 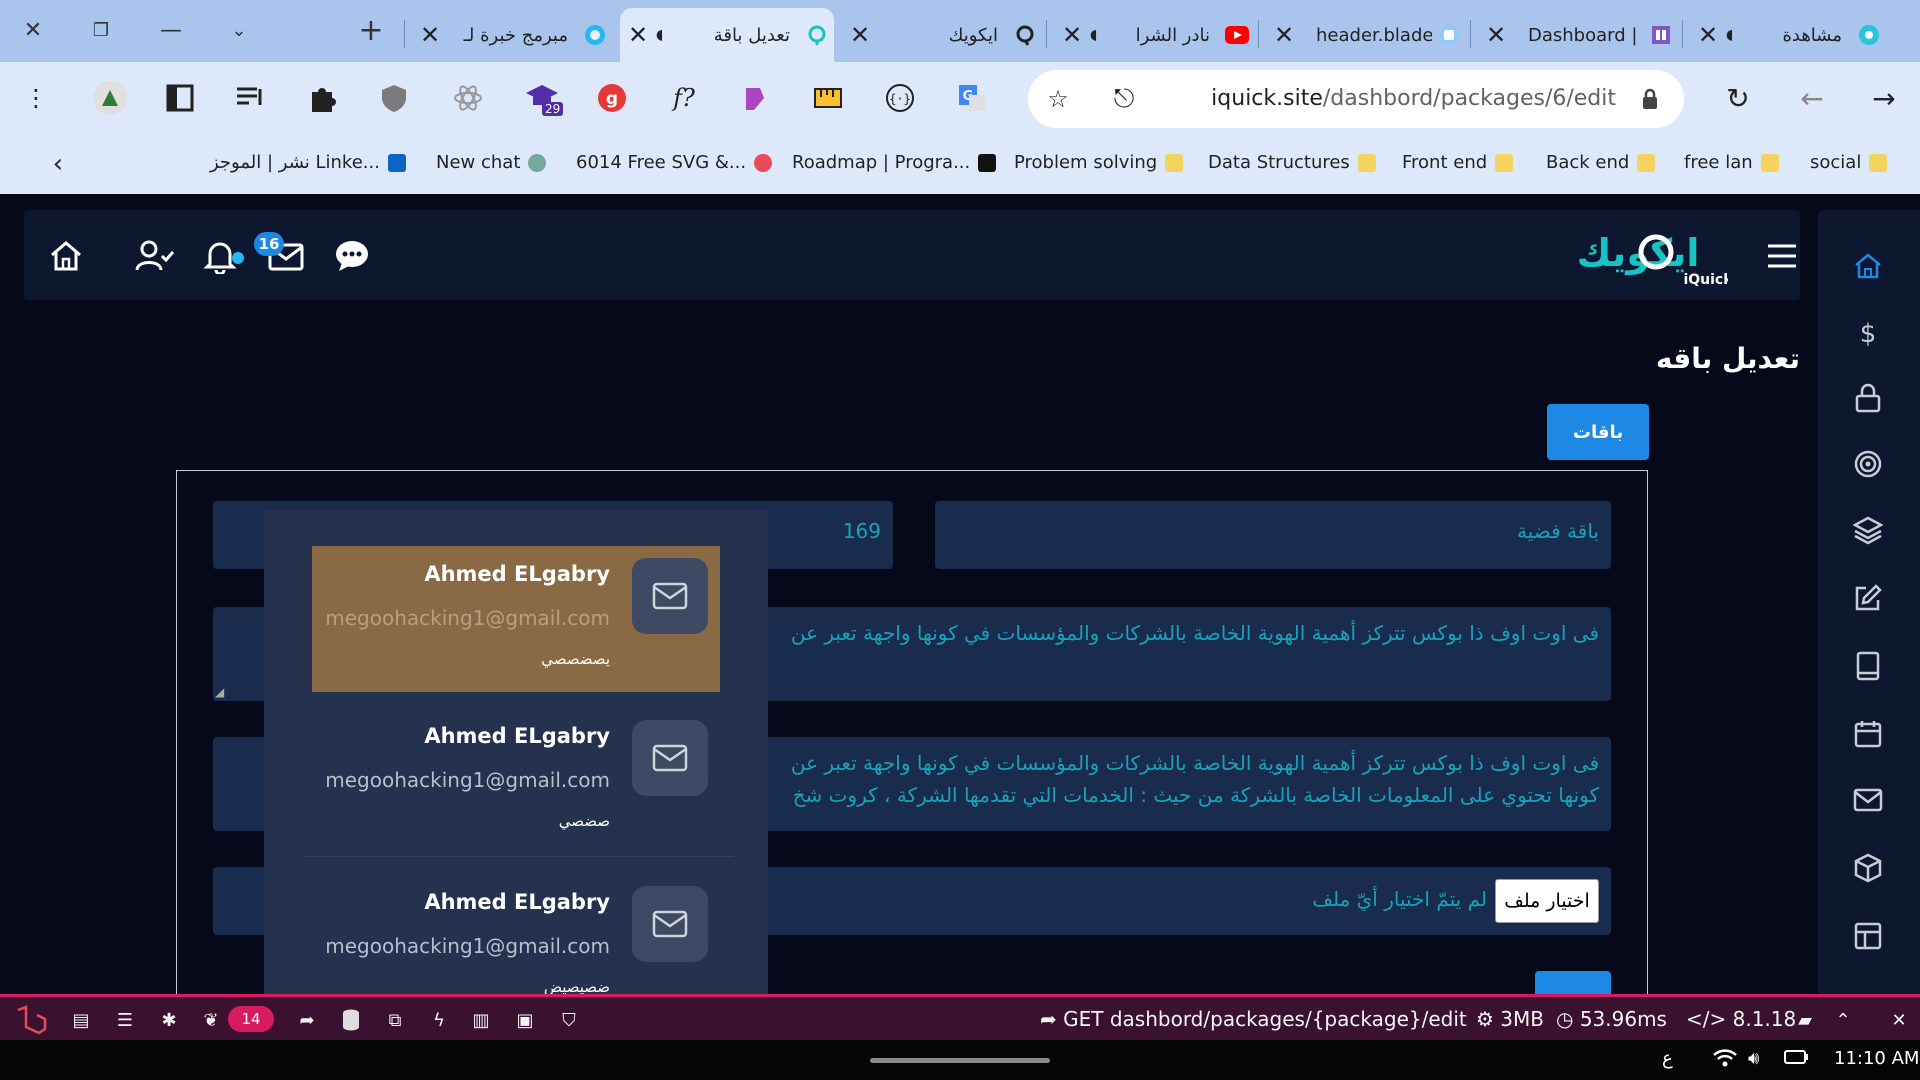 I want to click on tab-active: ✕ ◖ تعديل باقة, so click(x=727, y=35).